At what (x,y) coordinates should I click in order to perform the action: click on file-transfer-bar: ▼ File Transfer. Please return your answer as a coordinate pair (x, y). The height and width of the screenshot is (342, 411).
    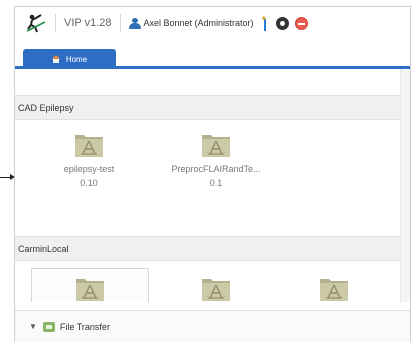
    Looking at the image, I should click on (212, 326).